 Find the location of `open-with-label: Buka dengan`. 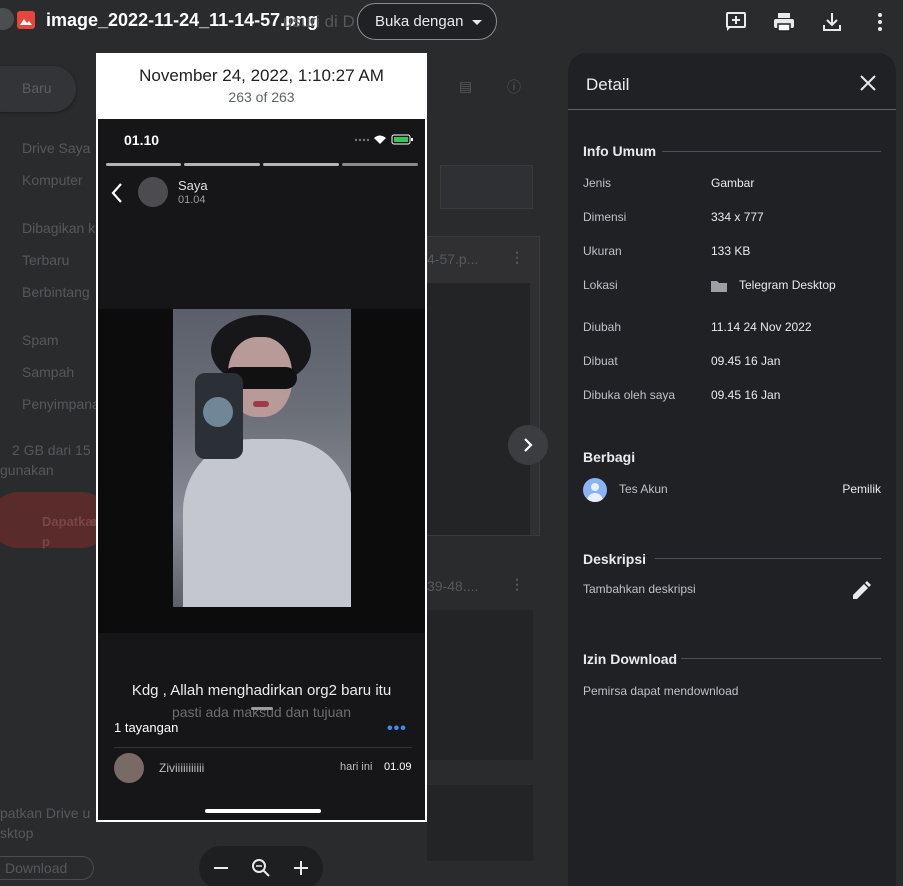

open-with-label: Buka dengan is located at coordinates (419, 21).